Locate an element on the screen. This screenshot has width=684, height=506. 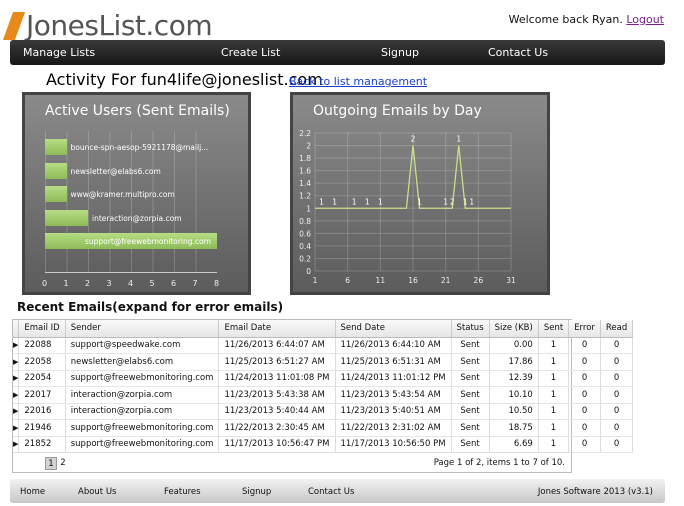
x-tick-label: 4 is located at coordinates (131, 283).